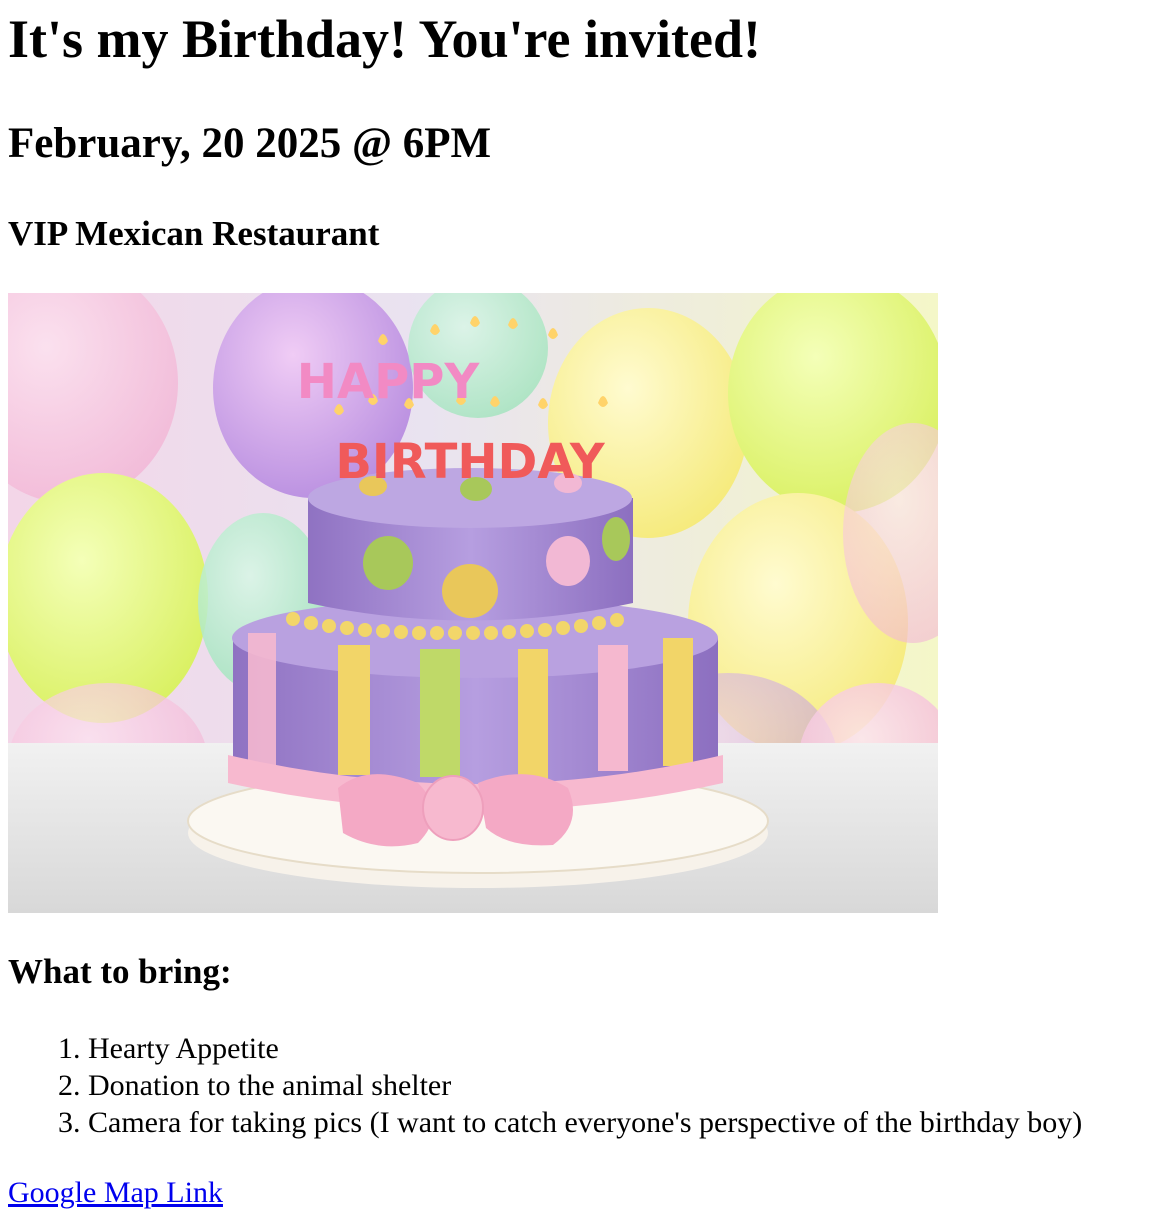 The height and width of the screenshot is (1230, 1172). What do you see at coordinates (628, 1048) in the screenshot?
I see `list-item: Hearty Appetite` at bounding box center [628, 1048].